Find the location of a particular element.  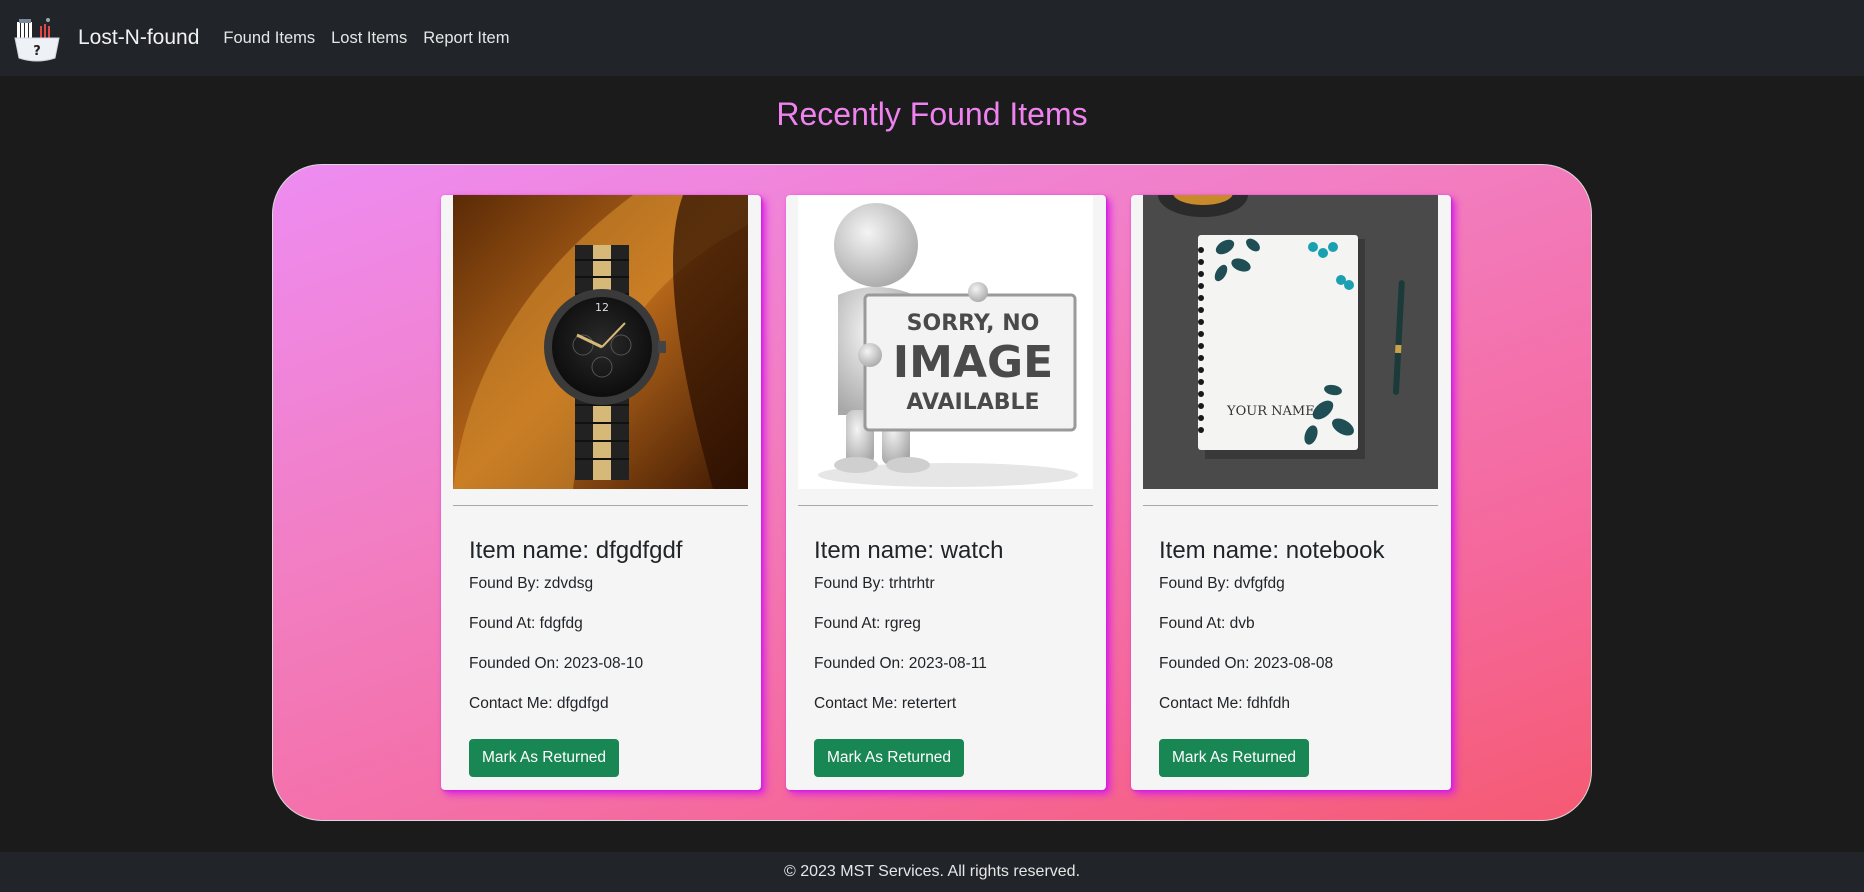

item-name: Item name: notebook is located at coordinates (1272, 550).